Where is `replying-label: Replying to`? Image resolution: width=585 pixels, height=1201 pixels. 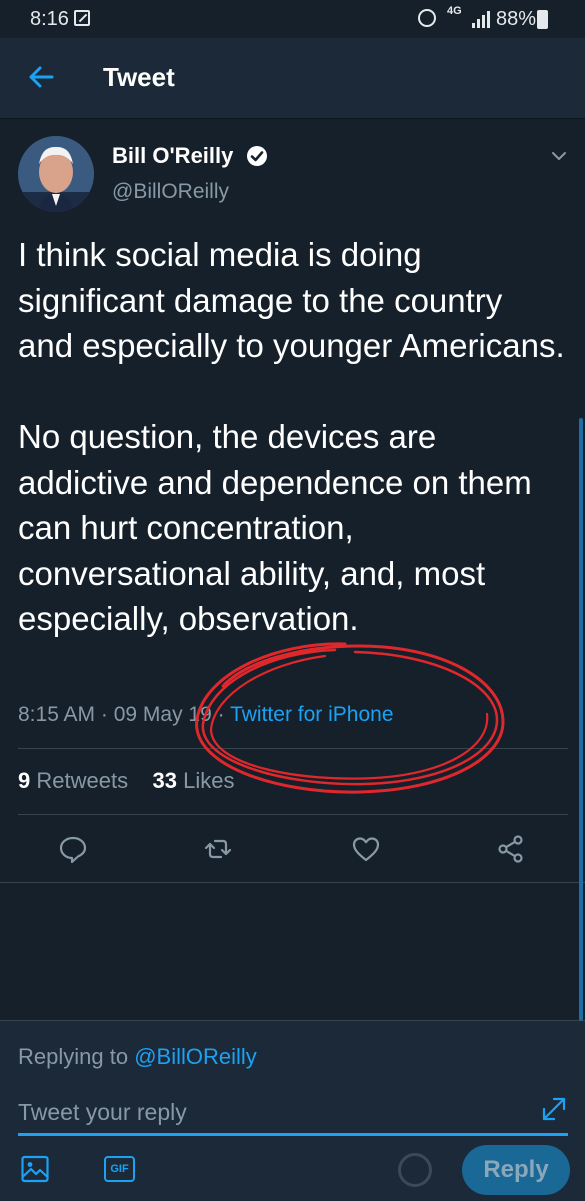
replying-label: Replying to is located at coordinates (73, 1056).